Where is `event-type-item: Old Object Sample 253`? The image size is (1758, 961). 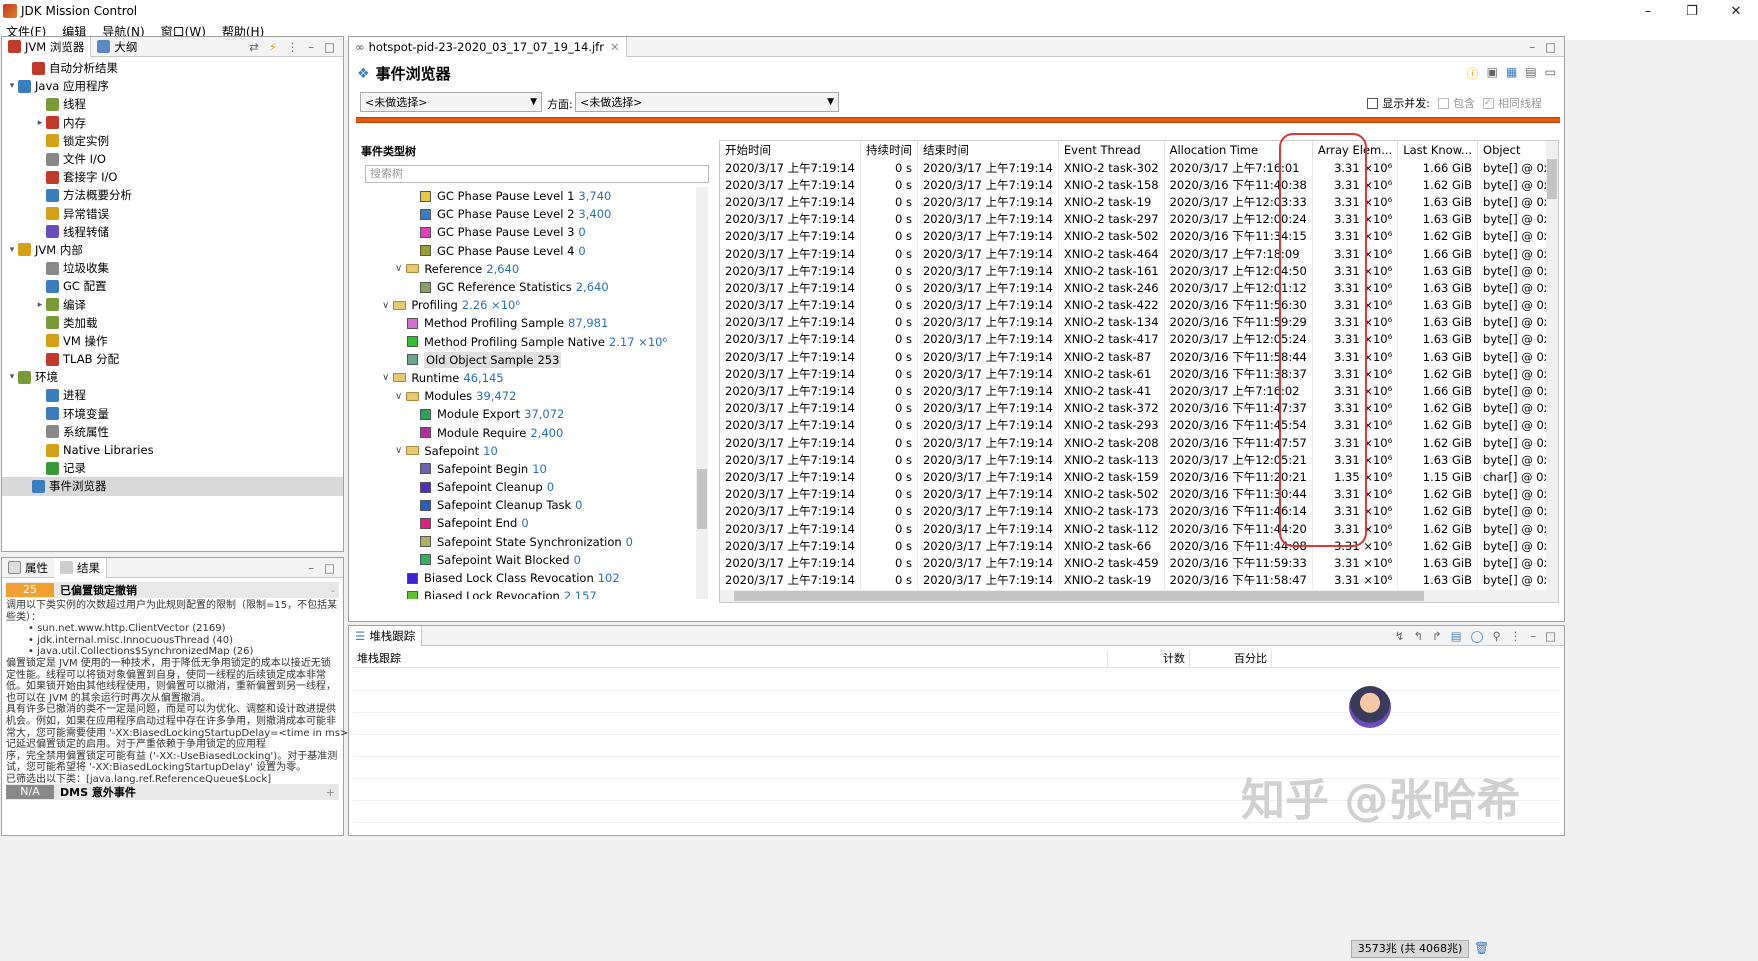 event-type-item: Old Object Sample 253 is located at coordinates (528, 360).